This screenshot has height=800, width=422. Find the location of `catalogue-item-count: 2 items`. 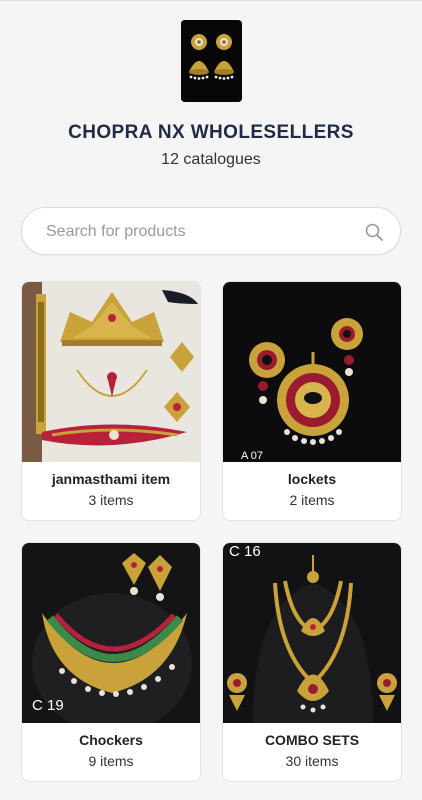

catalogue-item-count: 2 items is located at coordinates (312, 500).